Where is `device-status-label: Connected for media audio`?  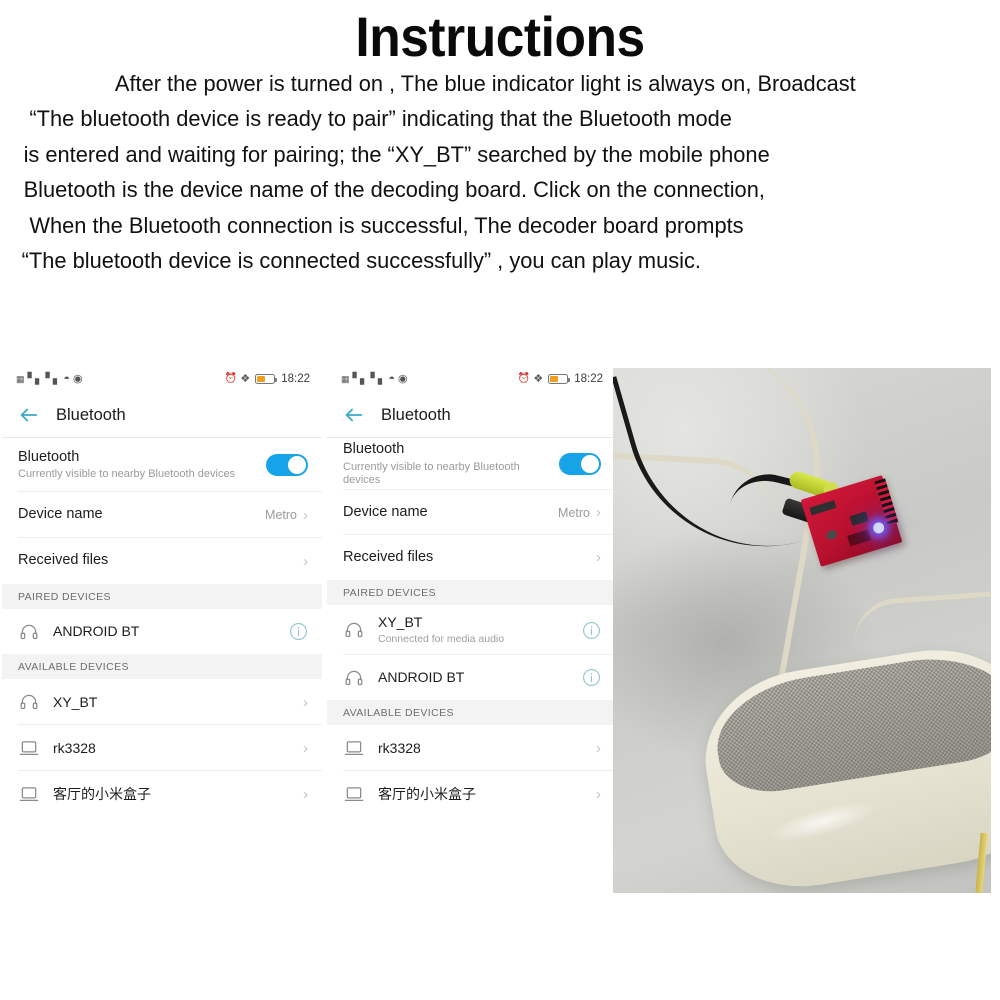 device-status-label: Connected for media audio is located at coordinates (441, 639).